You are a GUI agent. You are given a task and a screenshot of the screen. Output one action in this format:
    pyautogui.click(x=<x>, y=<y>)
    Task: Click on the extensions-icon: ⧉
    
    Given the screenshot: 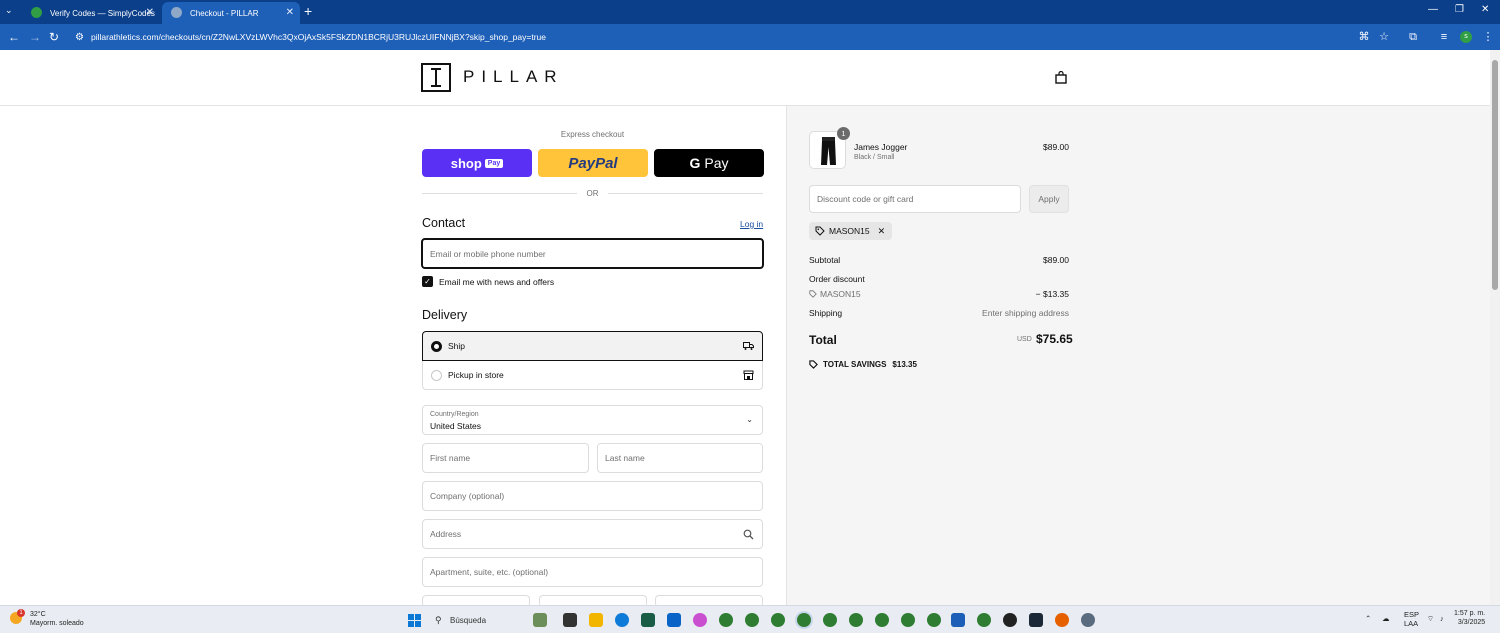 What is the action you would take?
    pyautogui.click(x=1413, y=37)
    